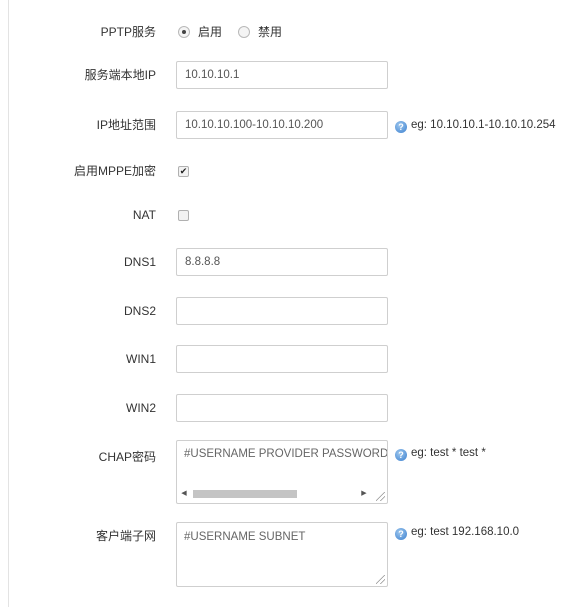 The height and width of the screenshot is (607, 588). I want to click on client-subnet-help: ? eg: test 192.168.10.0, so click(457, 532).